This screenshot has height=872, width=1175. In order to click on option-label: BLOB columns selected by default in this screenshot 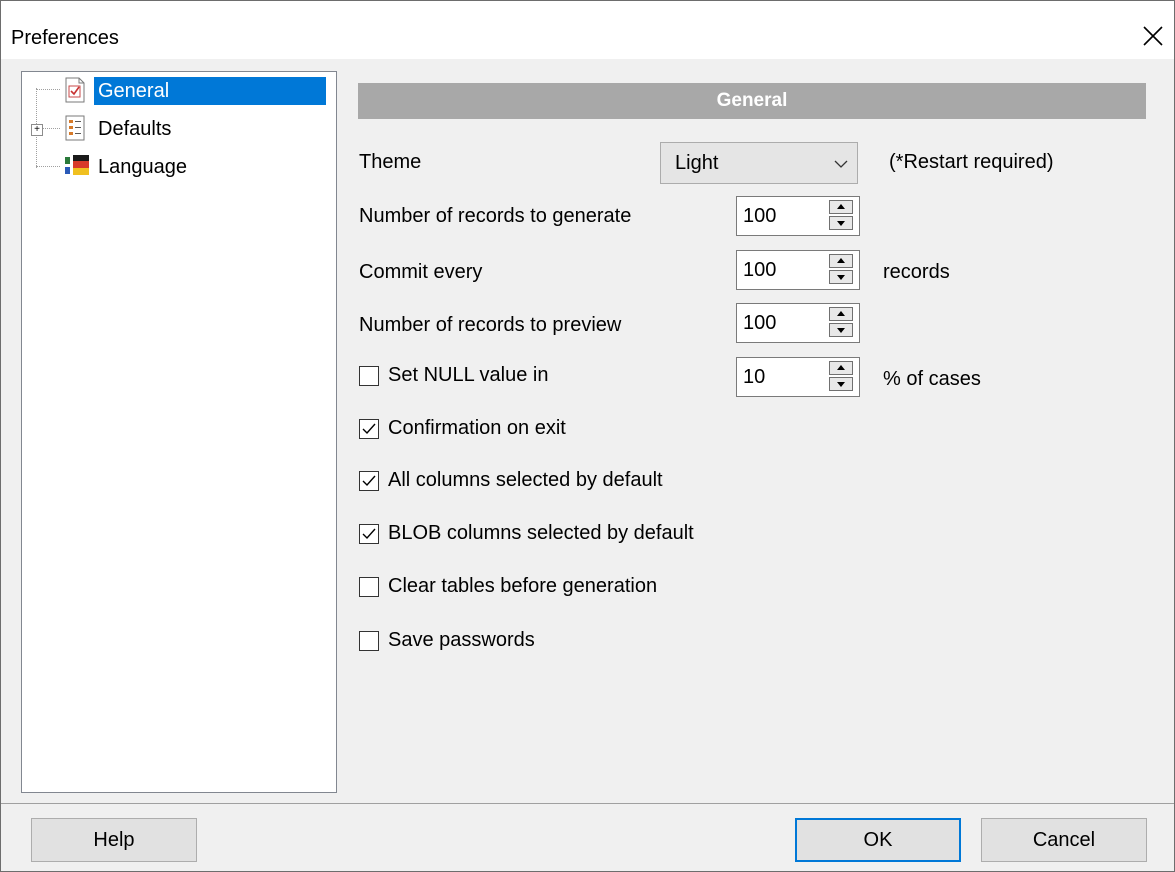, I will do `click(541, 533)`.